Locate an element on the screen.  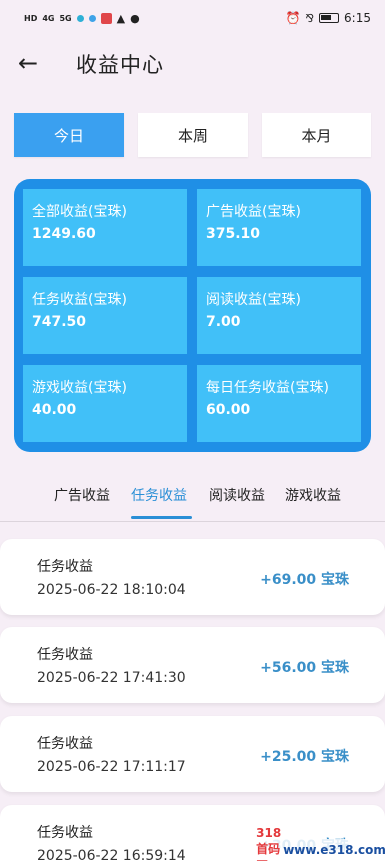
summary-card-total: 全部收益(宝珠) 1249.60 is located at coordinates (105, 227).